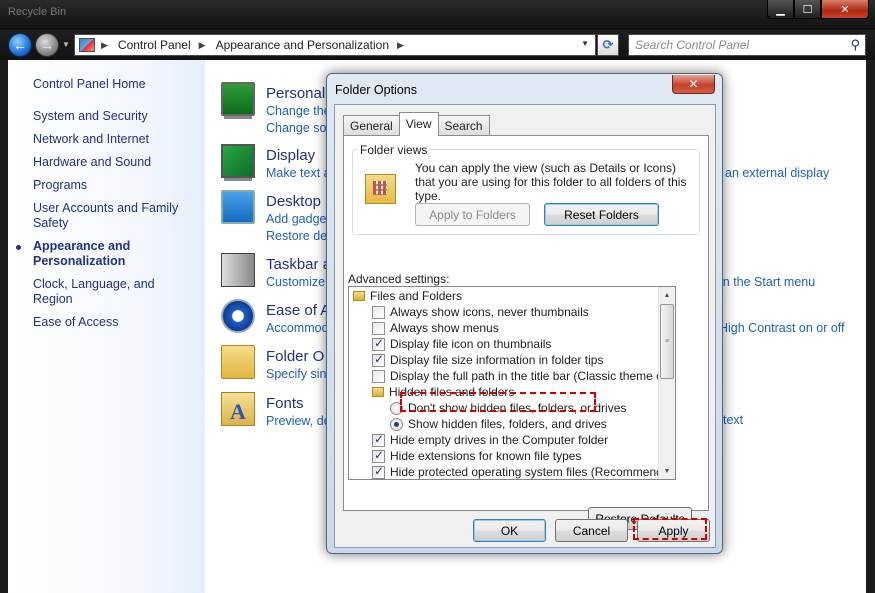  I want to click on radio-button, so click(396, 408).